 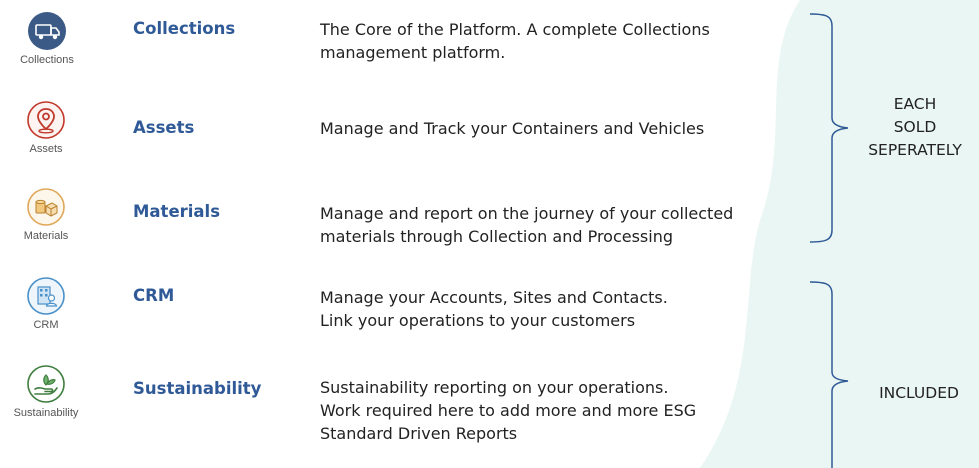 I want to click on curly-brace-included, so click(x=829, y=374).